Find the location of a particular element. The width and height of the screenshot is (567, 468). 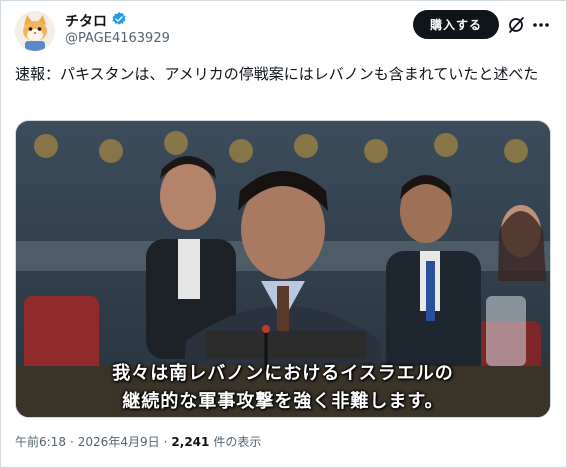

subtitle-line-2: 継続的な軍事攻撃を強く非難します。 is located at coordinates (283, 401).